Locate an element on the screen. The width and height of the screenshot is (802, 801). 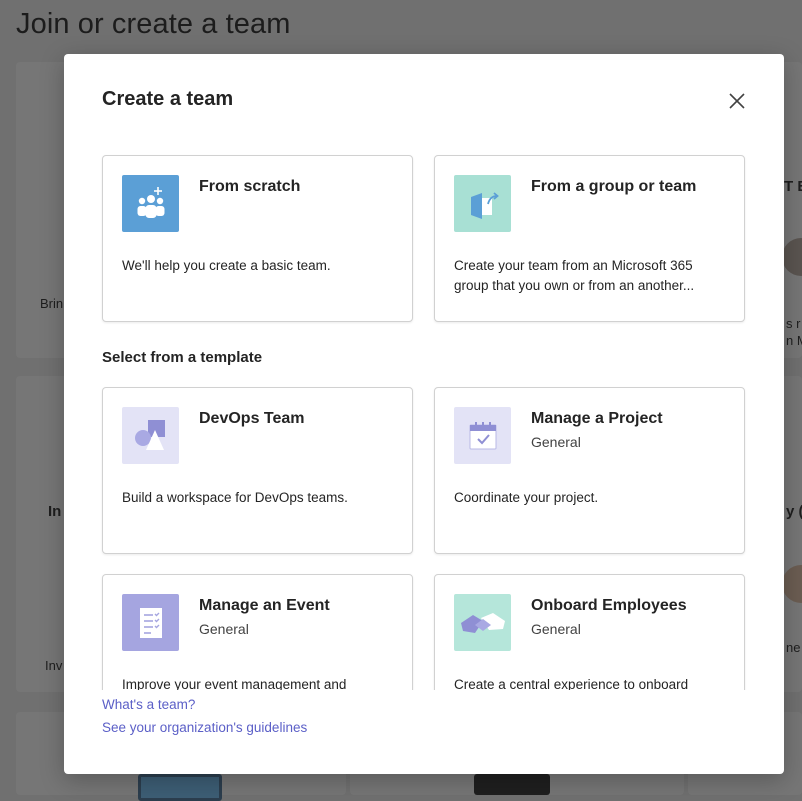
bg-text-fragment: y ( is located at coordinates (794, 511).